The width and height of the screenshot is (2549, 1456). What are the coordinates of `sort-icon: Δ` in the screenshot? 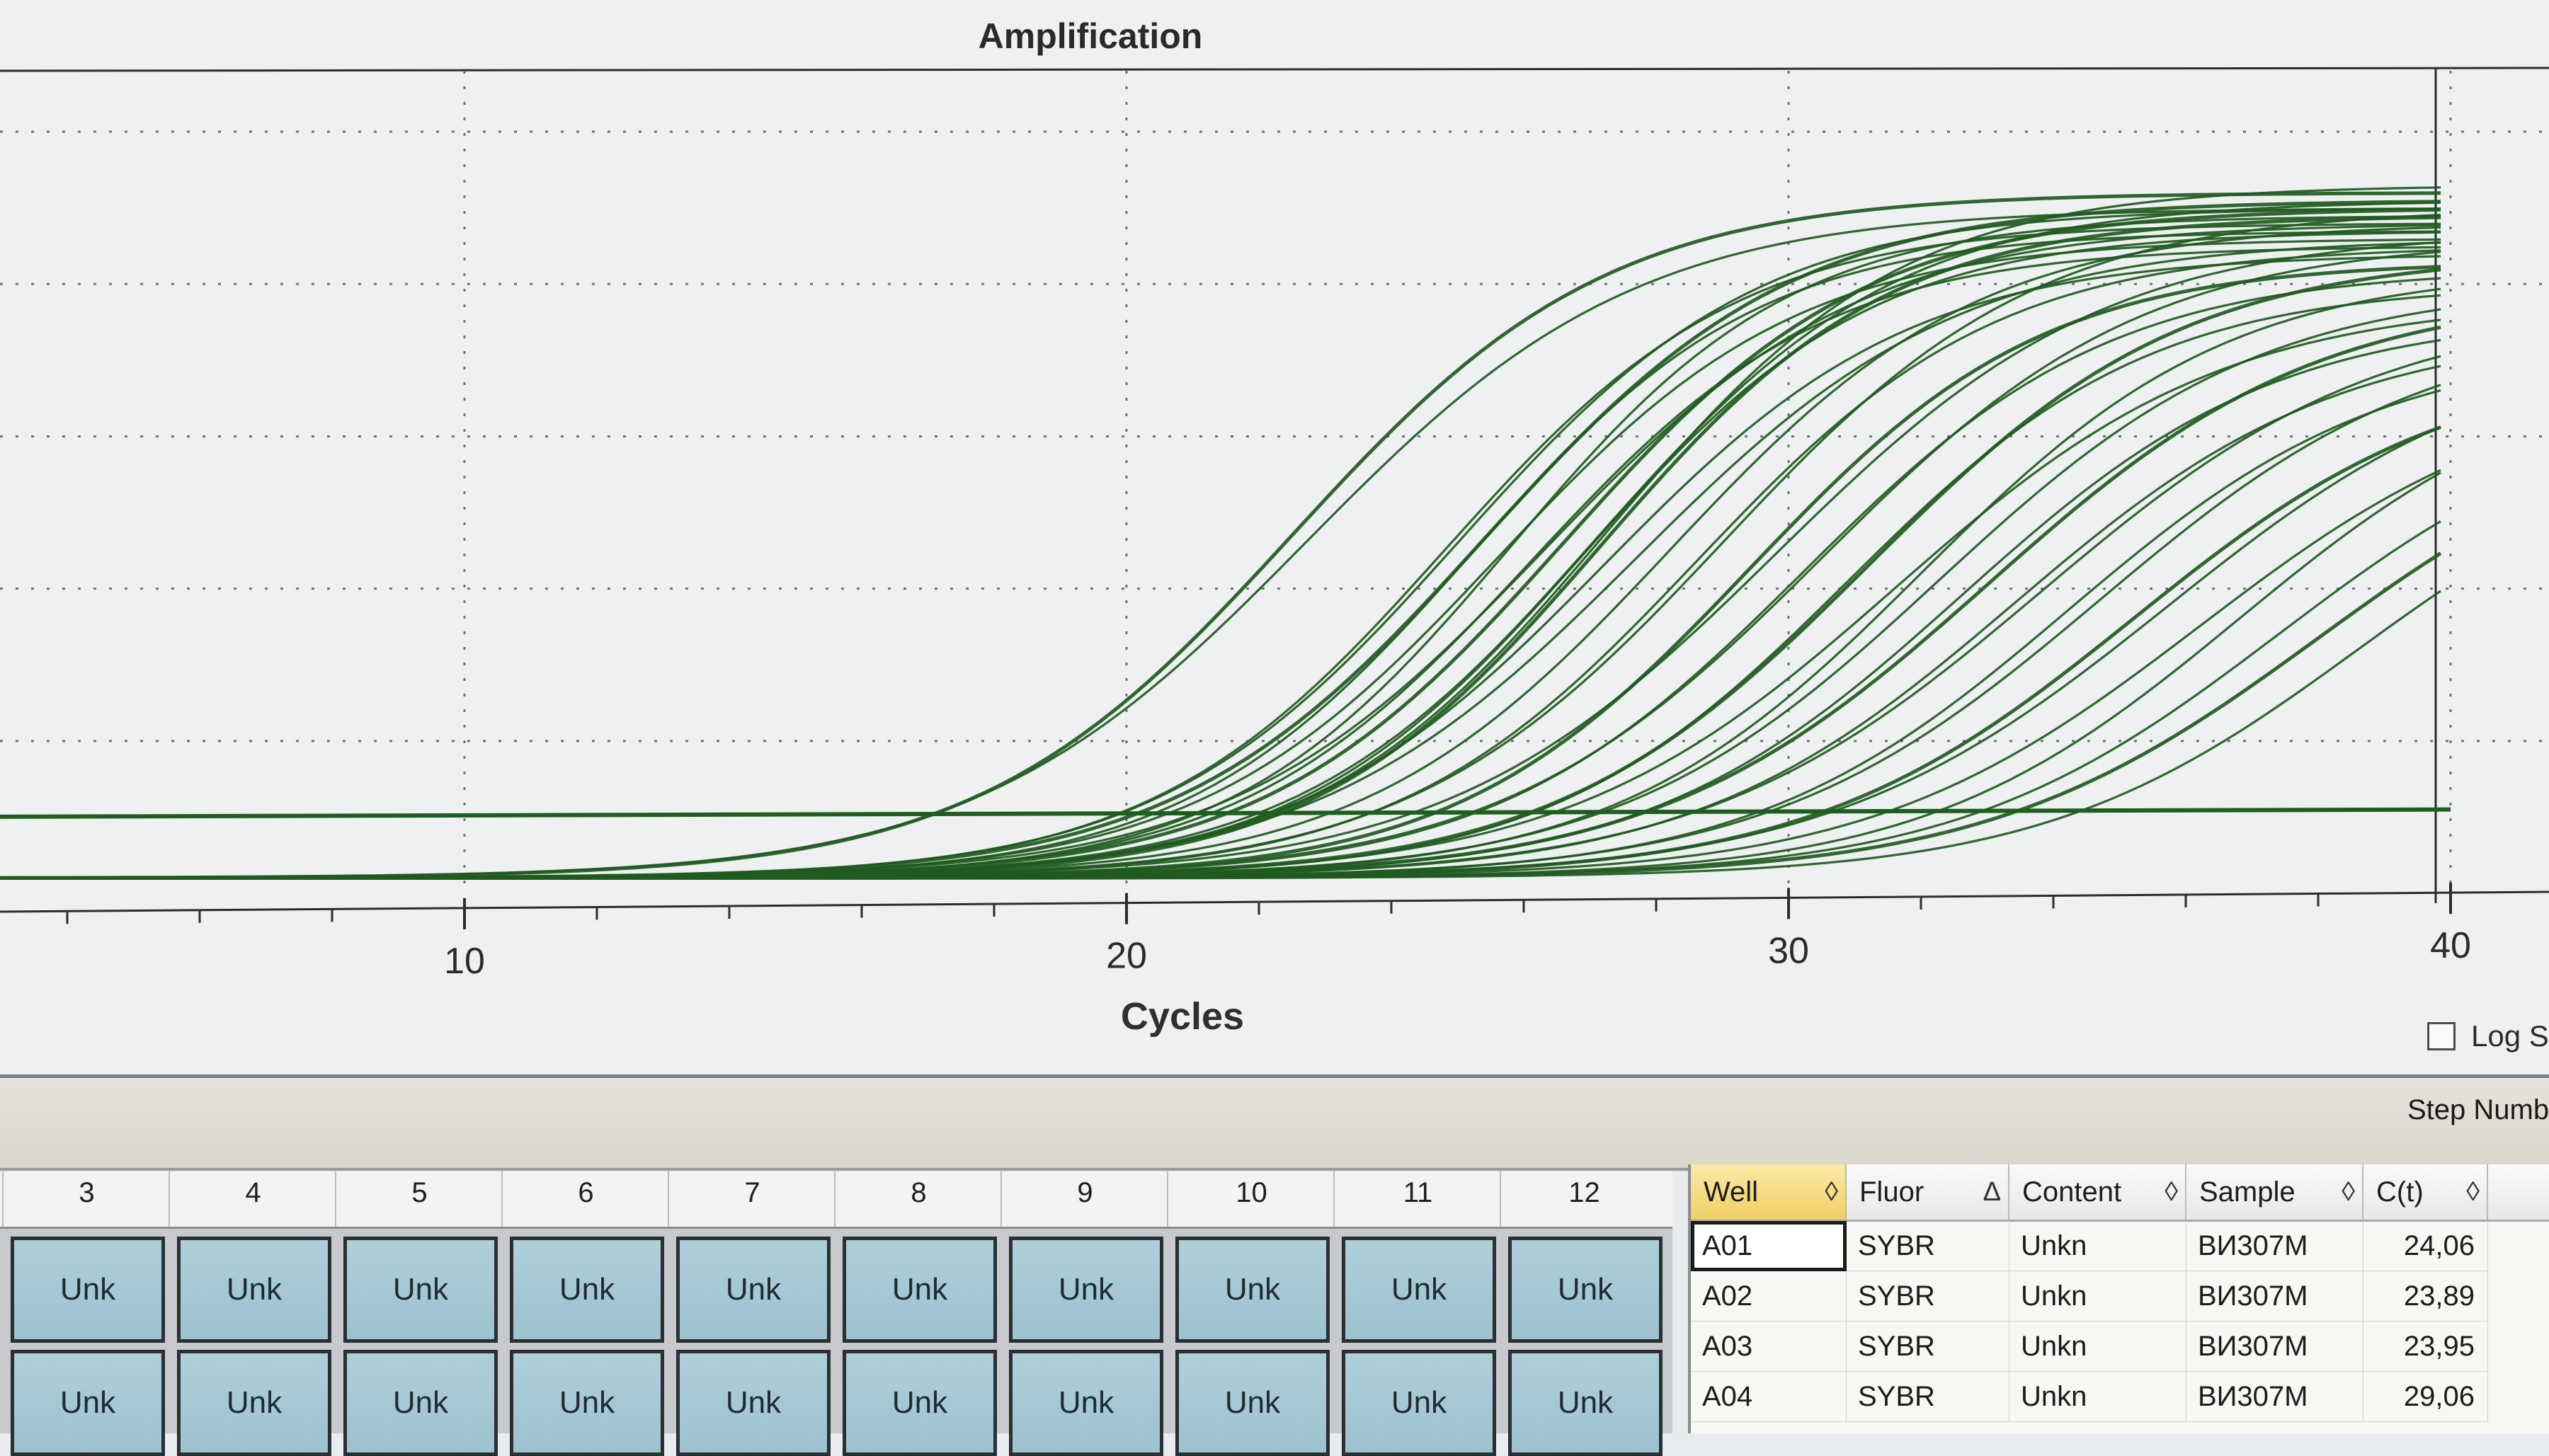 It's located at (1992, 1192).